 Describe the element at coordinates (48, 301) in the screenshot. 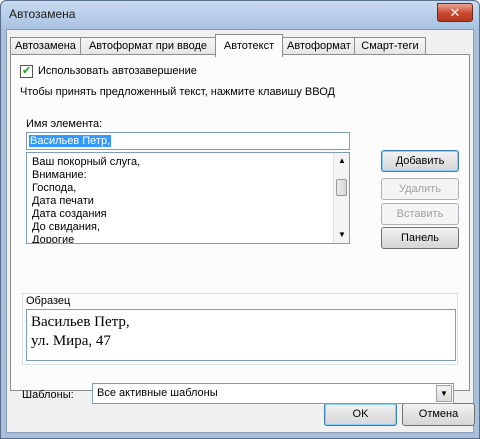

I see `sample-label: Образец` at that location.